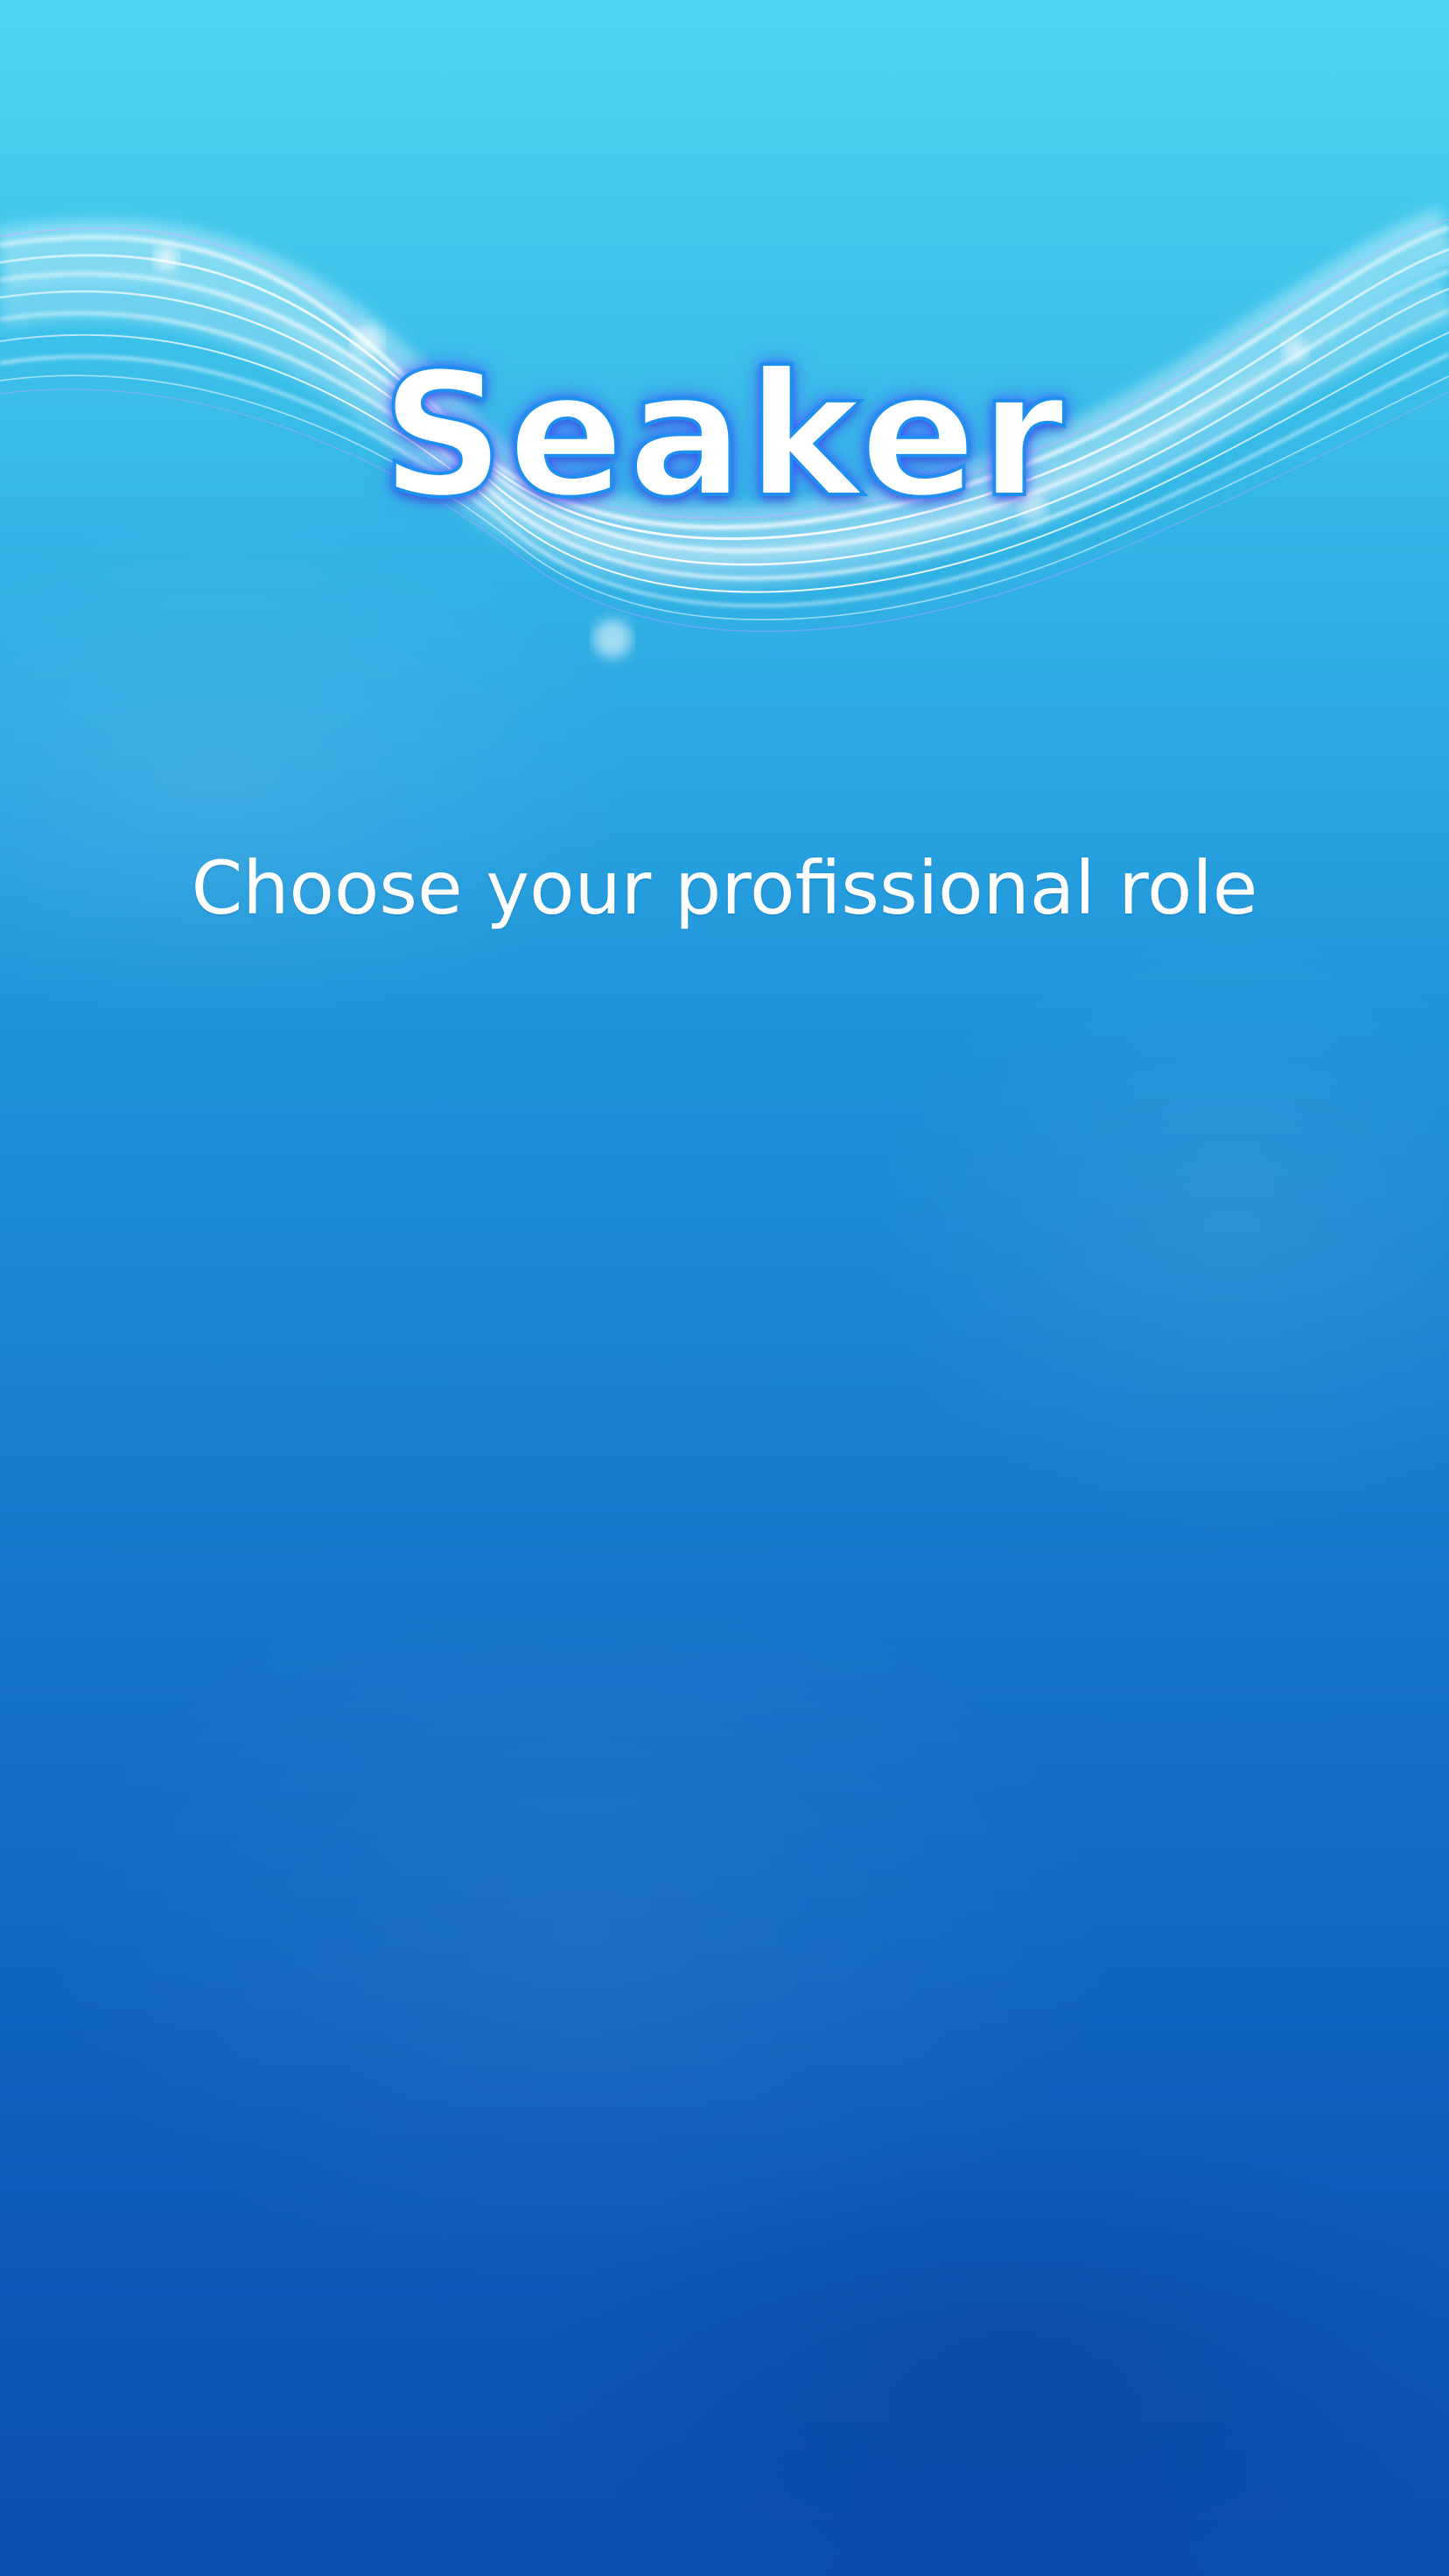 Image resolution: width=1449 pixels, height=2576 pixels. I want to click on role-prompt-text: Choose your profissional role, so click(724, 888).